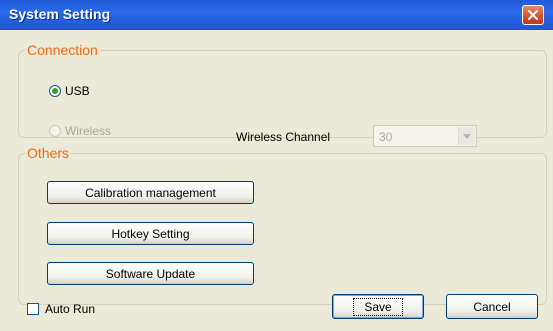  I want to click on wireless-channel-value: 30, so click(386, 137).